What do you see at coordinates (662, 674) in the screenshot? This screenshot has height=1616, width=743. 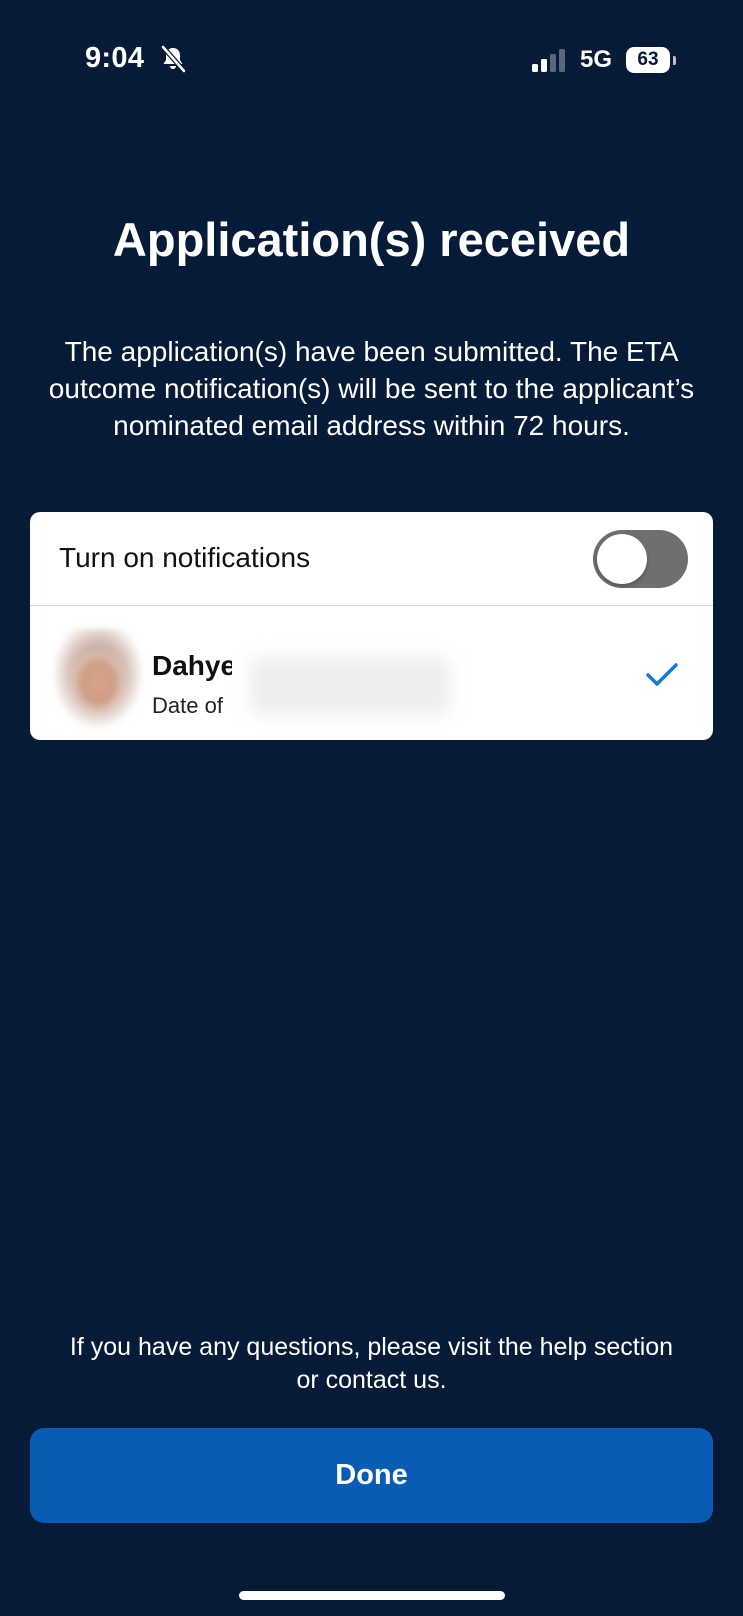 I see `checkmark-icon` at bounding box center [662, 674].